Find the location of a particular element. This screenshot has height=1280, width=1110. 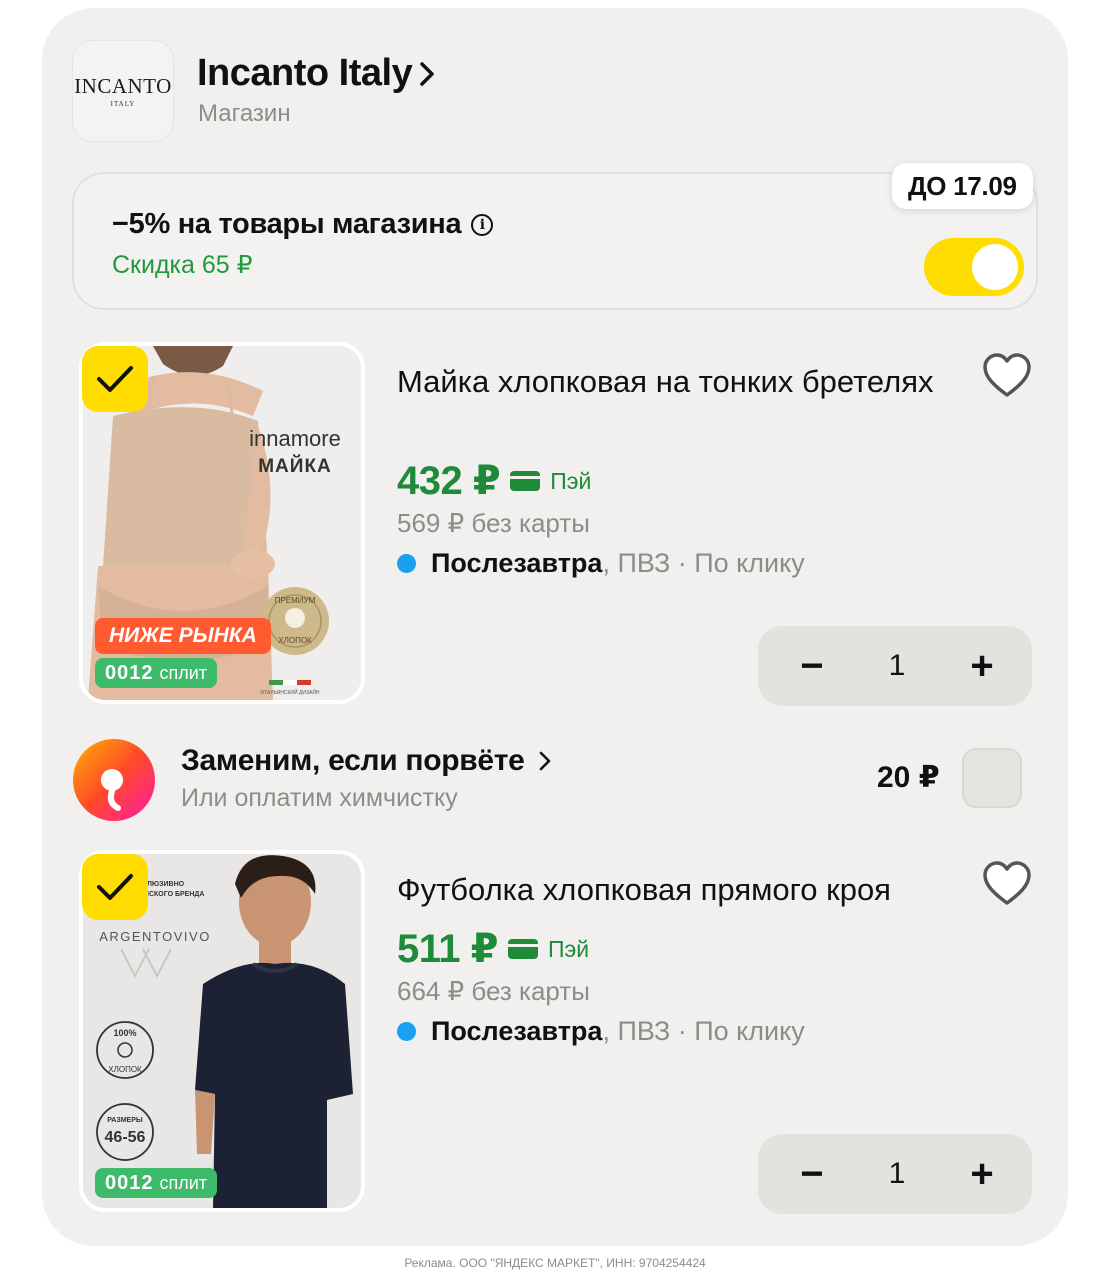

price-row: 432 ₽ Пэй is located at coordinates (494, 481).